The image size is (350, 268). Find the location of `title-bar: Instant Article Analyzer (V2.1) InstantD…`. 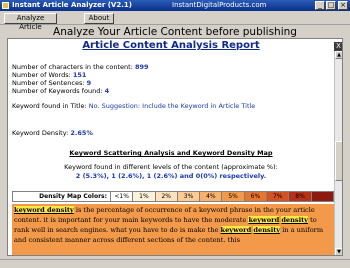

title-bar: Instant Article Analyzer (V2.1) InstantD… is located at coordinates (175, 5).